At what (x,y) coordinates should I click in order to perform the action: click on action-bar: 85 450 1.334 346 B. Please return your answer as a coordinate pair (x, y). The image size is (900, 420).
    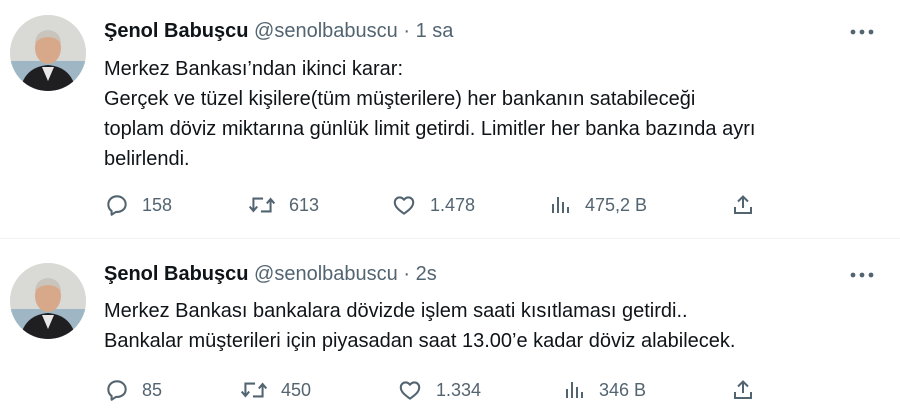
    Looking at the image, I should click on (444, 390).